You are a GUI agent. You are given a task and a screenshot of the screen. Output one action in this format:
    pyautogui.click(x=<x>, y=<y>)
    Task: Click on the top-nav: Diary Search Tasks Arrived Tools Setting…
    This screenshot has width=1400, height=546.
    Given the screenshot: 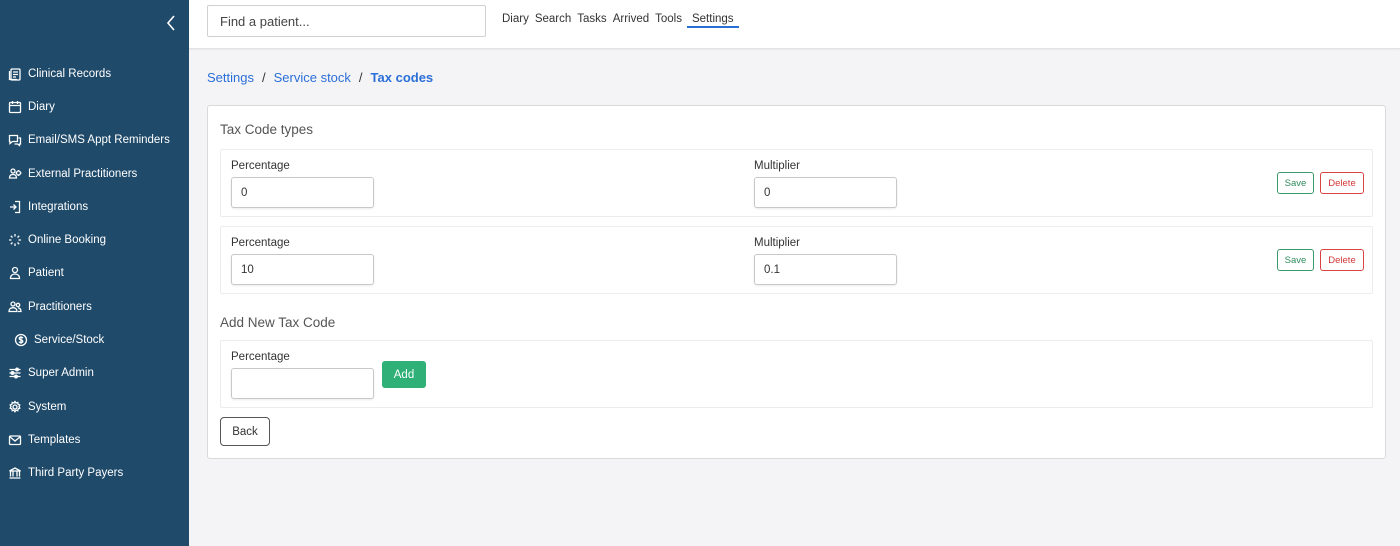 What is the action you would take?
    pyautogui.click(x=623, y=20)
    